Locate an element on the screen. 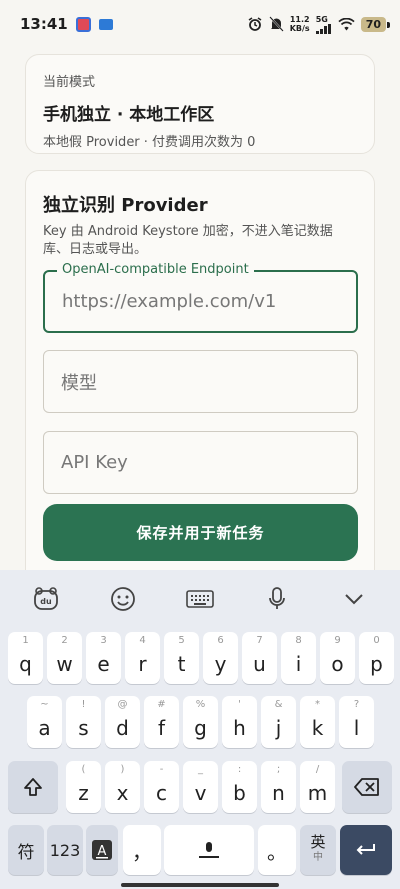 The height and width of the screenshot is (889, 400). key-n: ; n is located at coordinates (278, 787).